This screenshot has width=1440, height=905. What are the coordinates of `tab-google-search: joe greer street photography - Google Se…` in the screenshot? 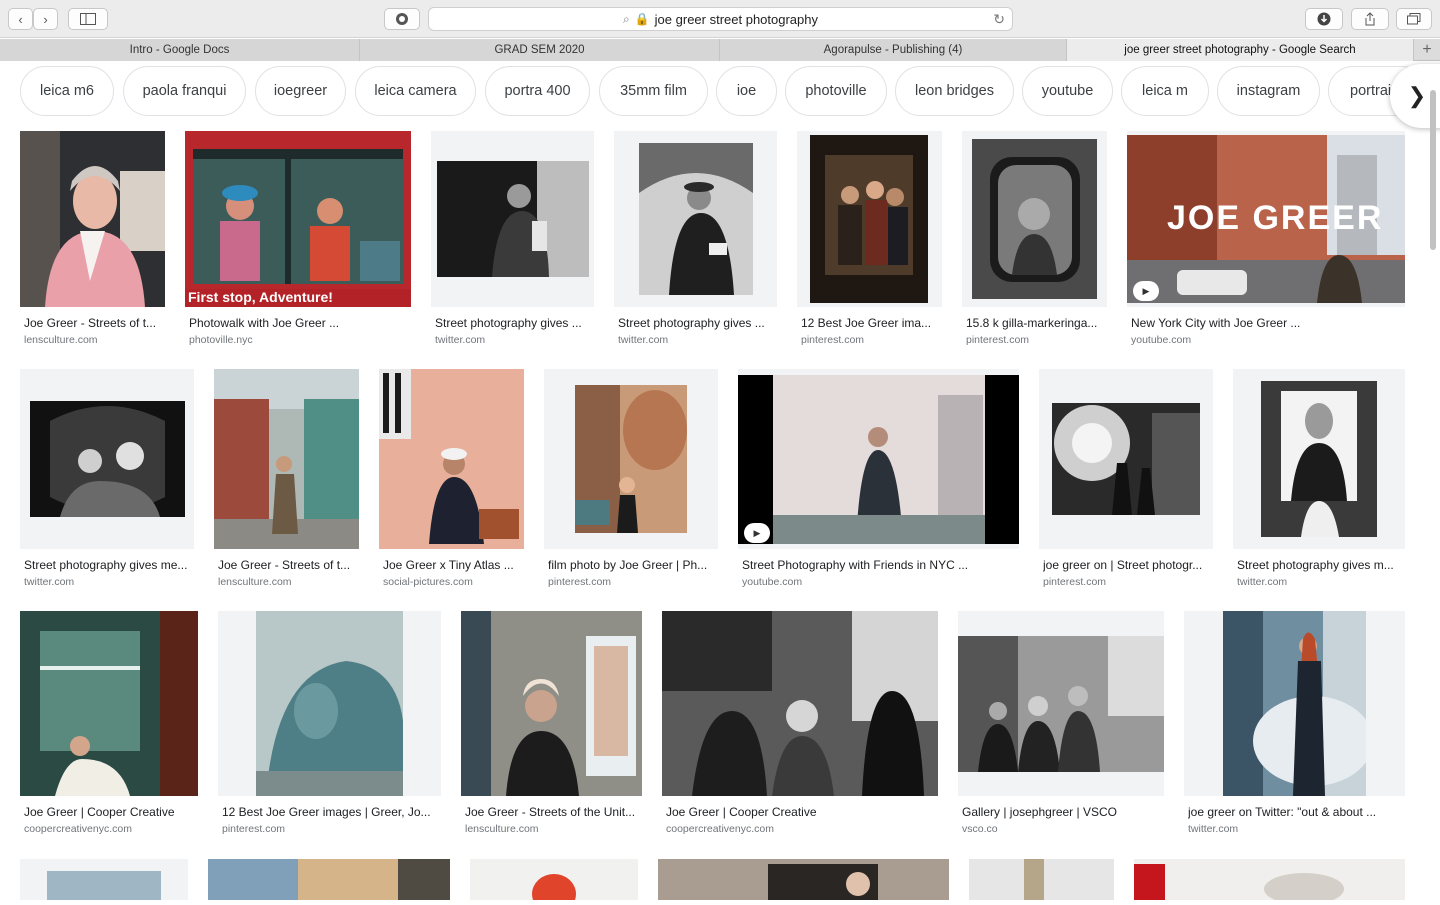 It's located at (1240, 50).